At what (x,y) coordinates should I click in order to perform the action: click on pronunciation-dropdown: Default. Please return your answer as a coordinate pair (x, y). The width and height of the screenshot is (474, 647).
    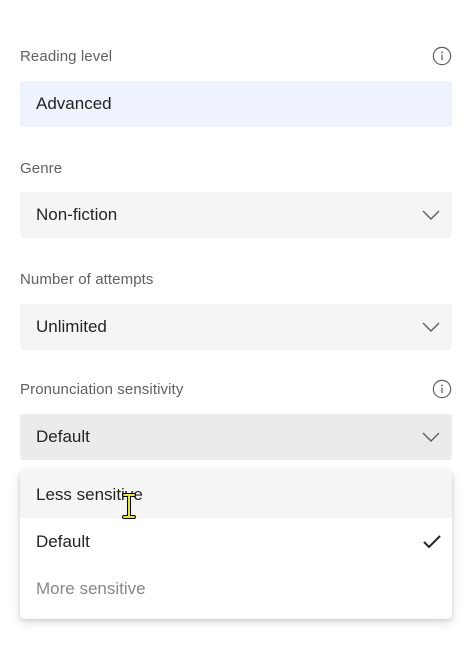
    Looking at the image, I should click on (236, 437).